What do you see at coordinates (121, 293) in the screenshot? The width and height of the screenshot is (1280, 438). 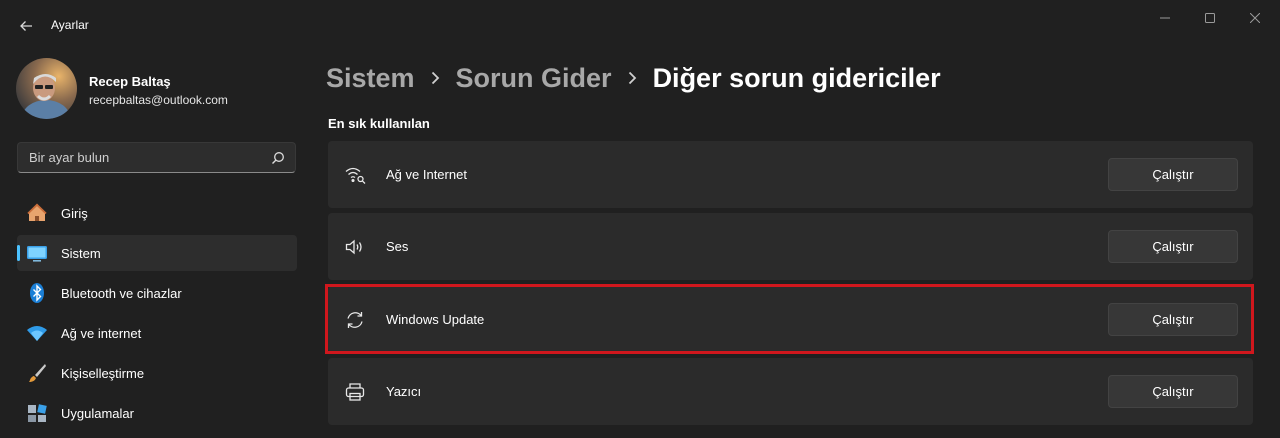 I see `sidebar-item-label: Bluetooth ve cihazlar` at bounding box center [121, 293].